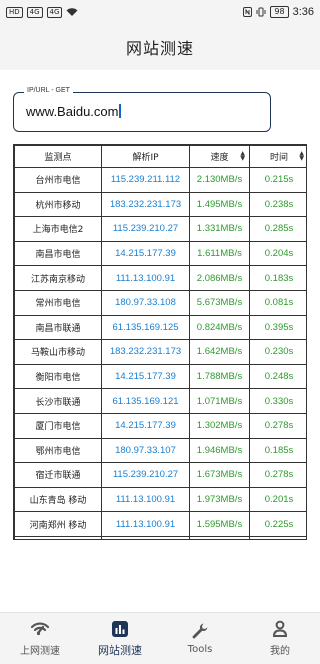 Image resolution: width=320 pixels, height=664 pixels. Describe the element at coordinates (40, 638) in the screenshot. I see `nav-item-net-speed: 上网测速` at that location.